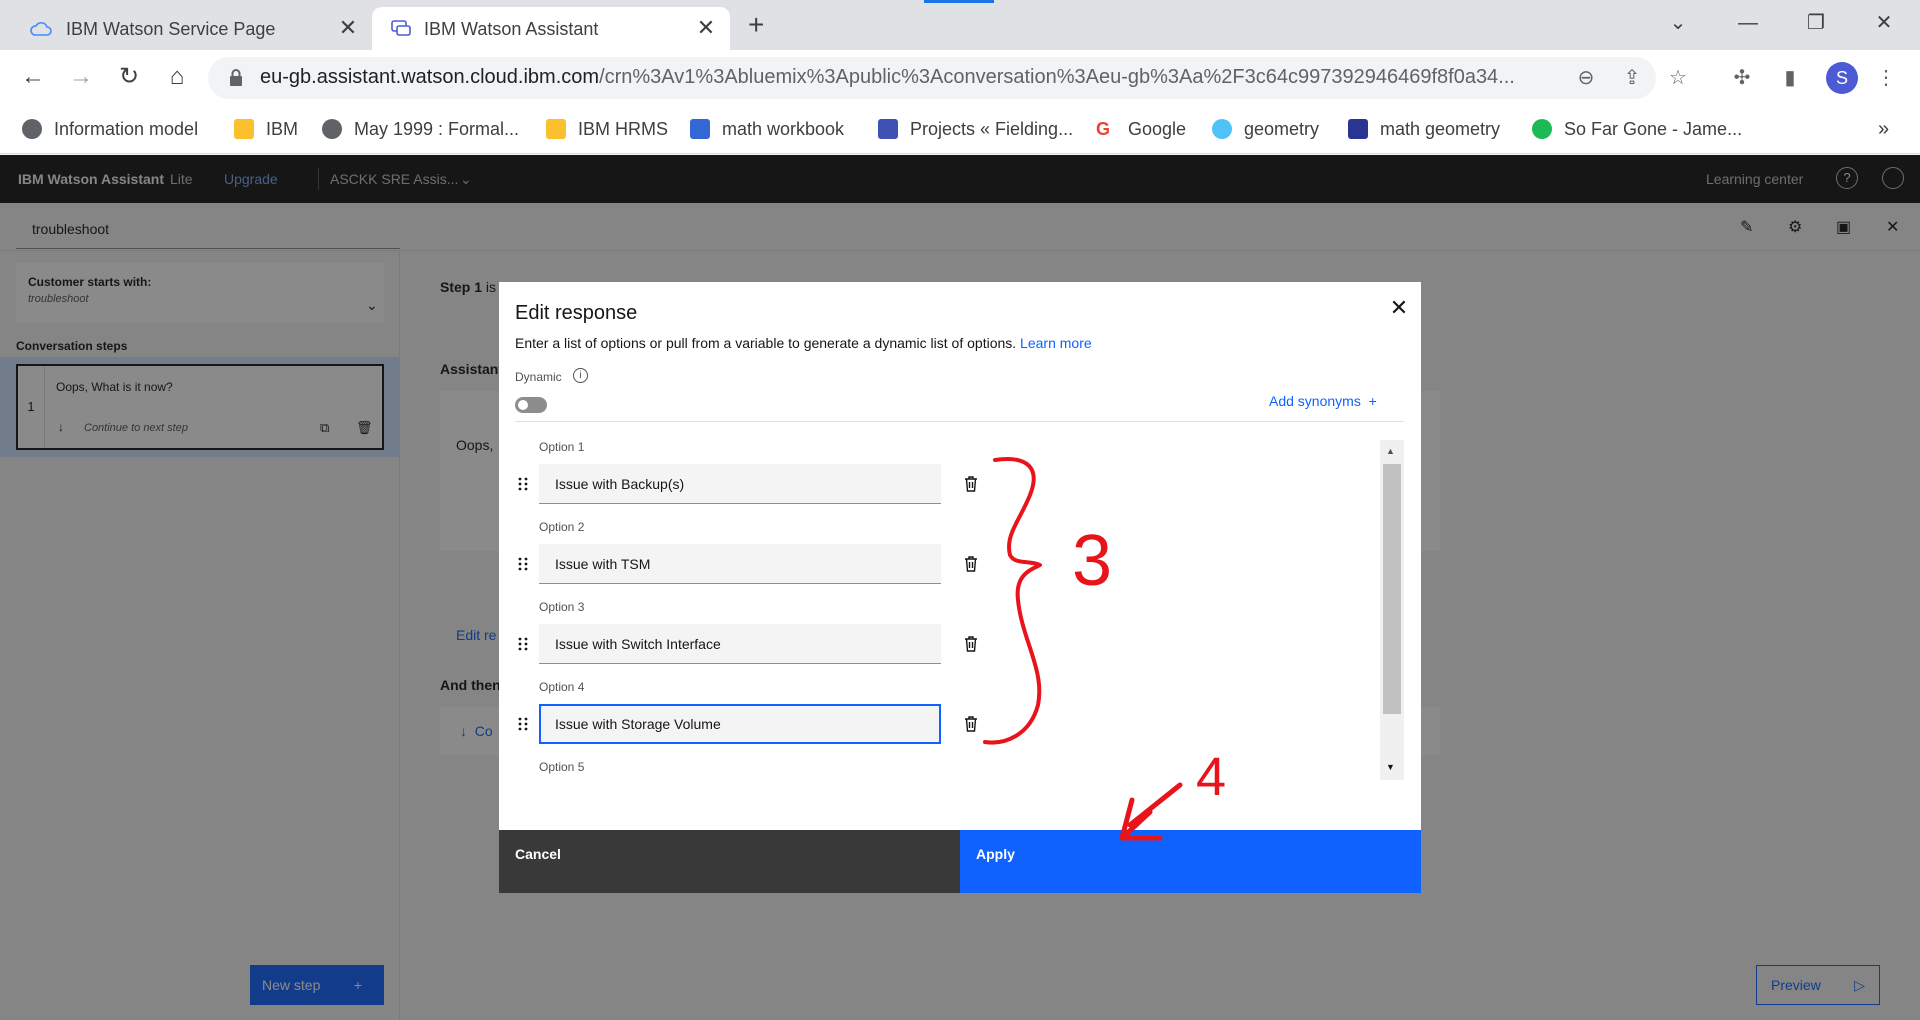 The width and height of the screenshot is (1920, 1020). I want to click on close-icon: ✕, so click(1399, 308).